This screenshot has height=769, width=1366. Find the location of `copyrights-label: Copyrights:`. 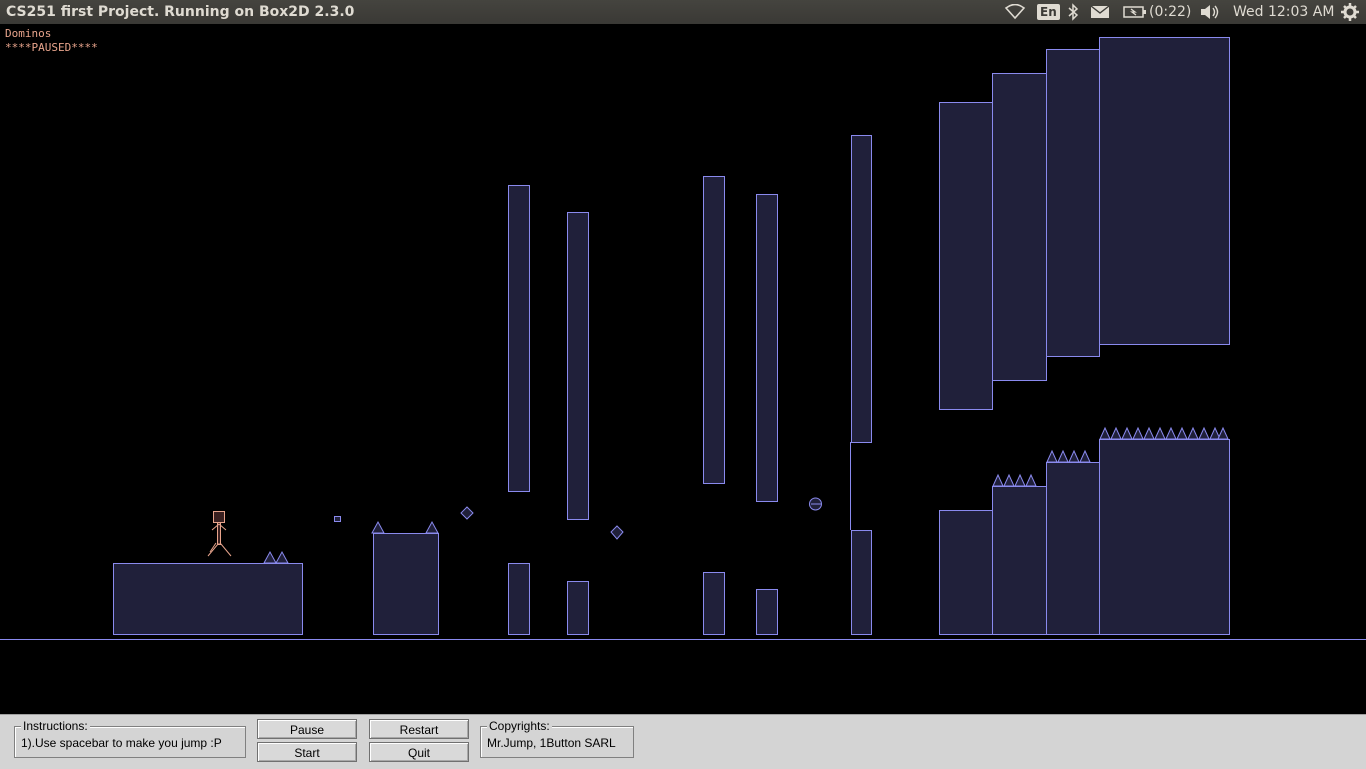

copyrights-label: Copyrights: is located at coordinates (519, 726).